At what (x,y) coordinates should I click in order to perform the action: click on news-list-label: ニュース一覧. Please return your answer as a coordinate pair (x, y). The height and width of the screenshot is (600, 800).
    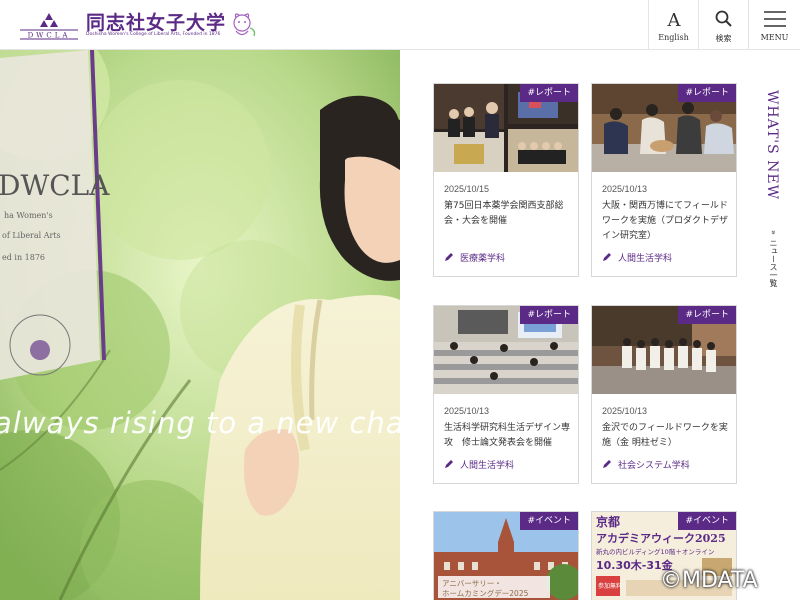
    Looking at the image, I should click on (773, 262).